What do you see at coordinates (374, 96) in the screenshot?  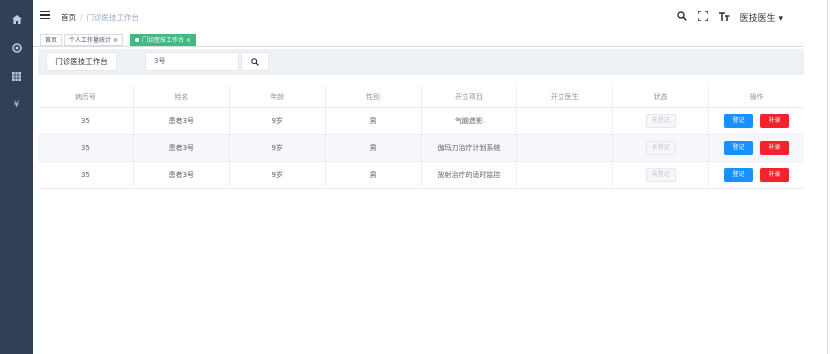 I see `header-gender: 性别` at bounding box center [374, 96].